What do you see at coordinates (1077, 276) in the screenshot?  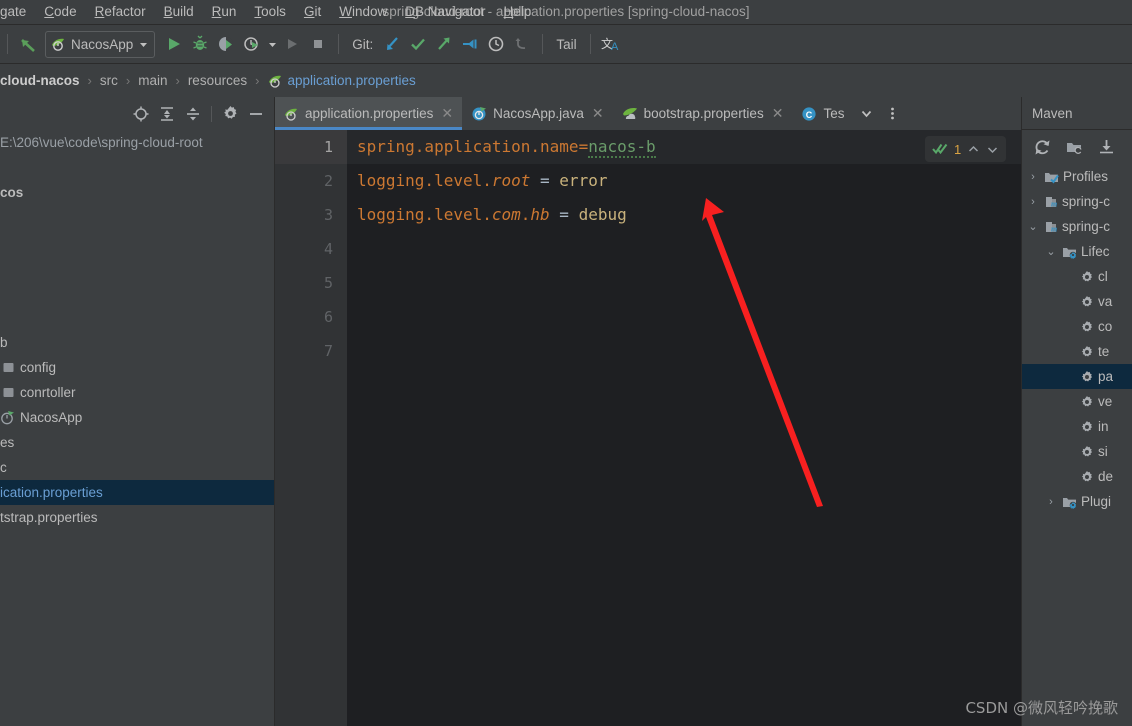 I see `maven-tree-item: cl` at bounding box center [1077, 276].